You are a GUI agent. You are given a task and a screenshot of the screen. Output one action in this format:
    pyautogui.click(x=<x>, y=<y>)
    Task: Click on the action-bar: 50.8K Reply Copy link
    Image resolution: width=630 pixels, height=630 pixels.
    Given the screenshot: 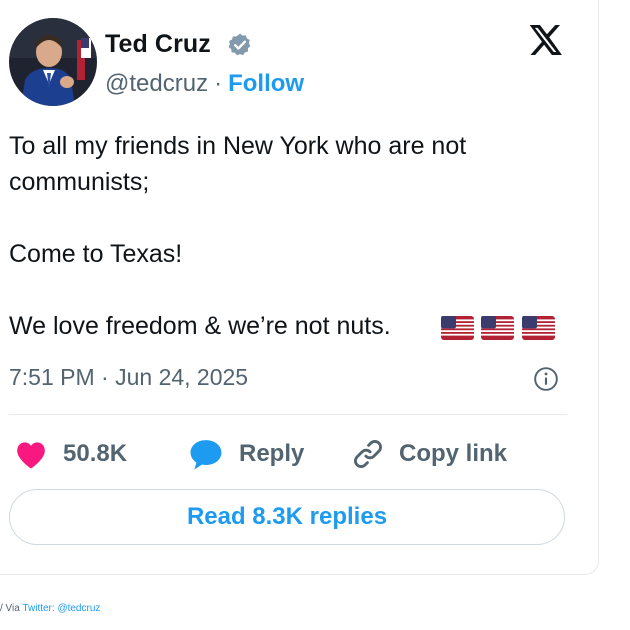 What is the action you would take?
    pyautogui.click(x=297, y=454)
    